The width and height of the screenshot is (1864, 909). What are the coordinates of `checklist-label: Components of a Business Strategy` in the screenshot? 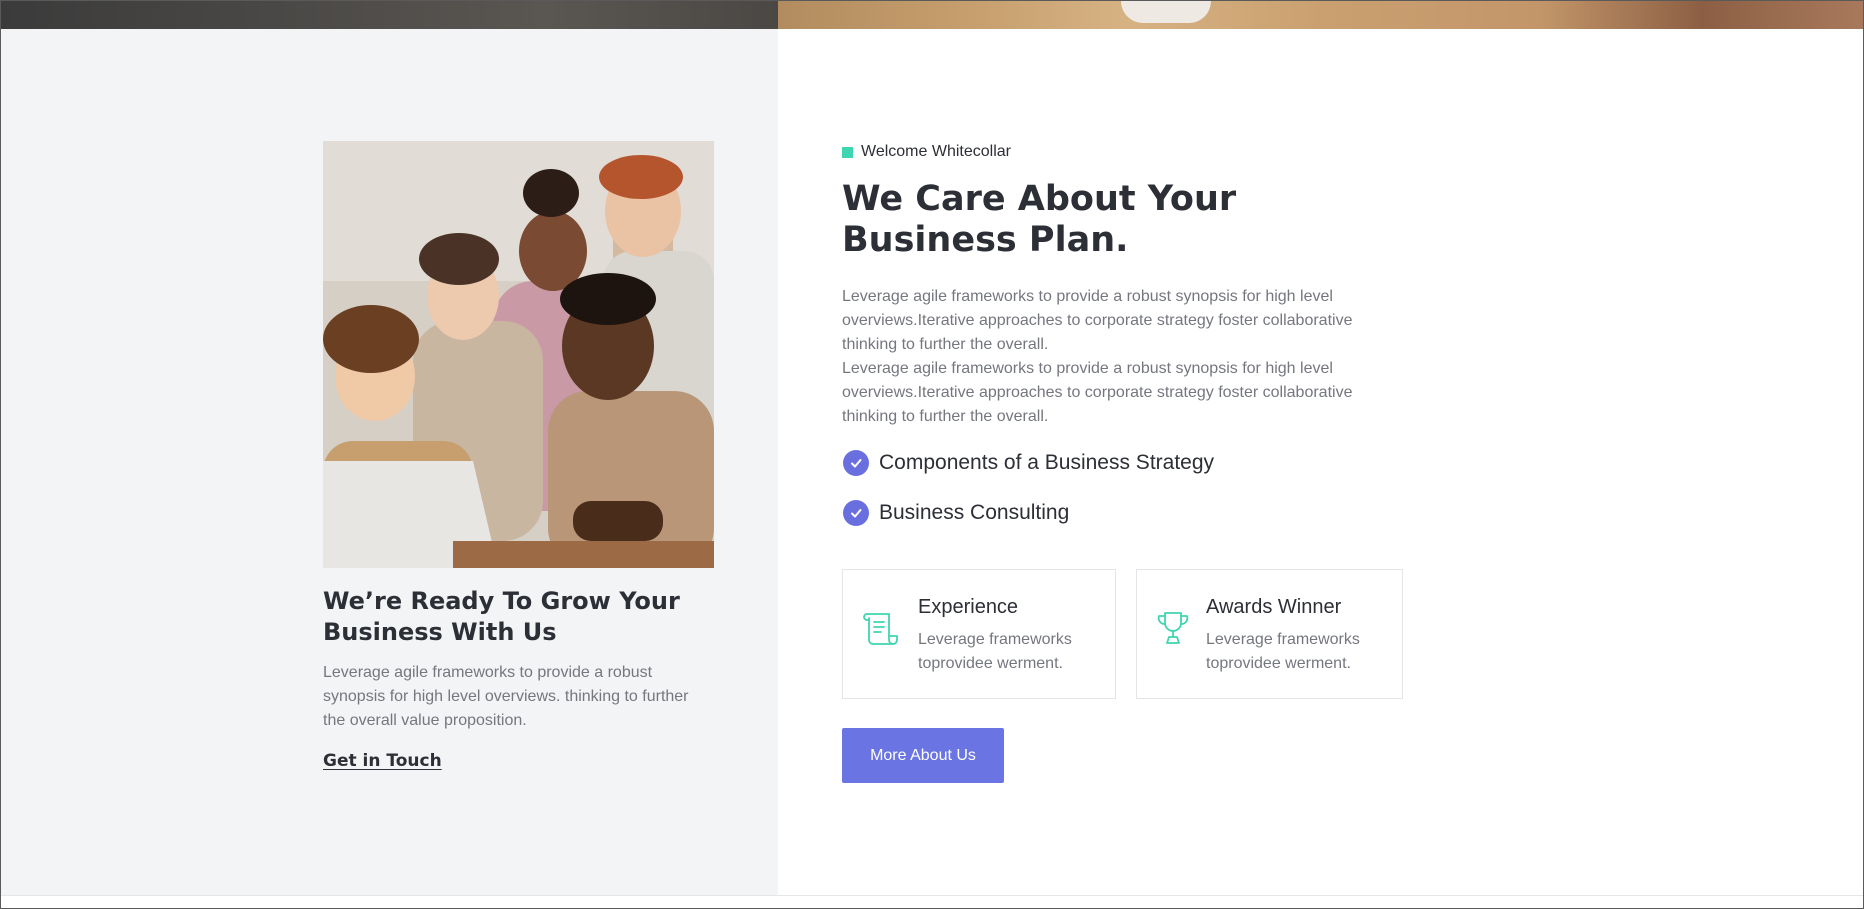 It's located at (1047, 462).